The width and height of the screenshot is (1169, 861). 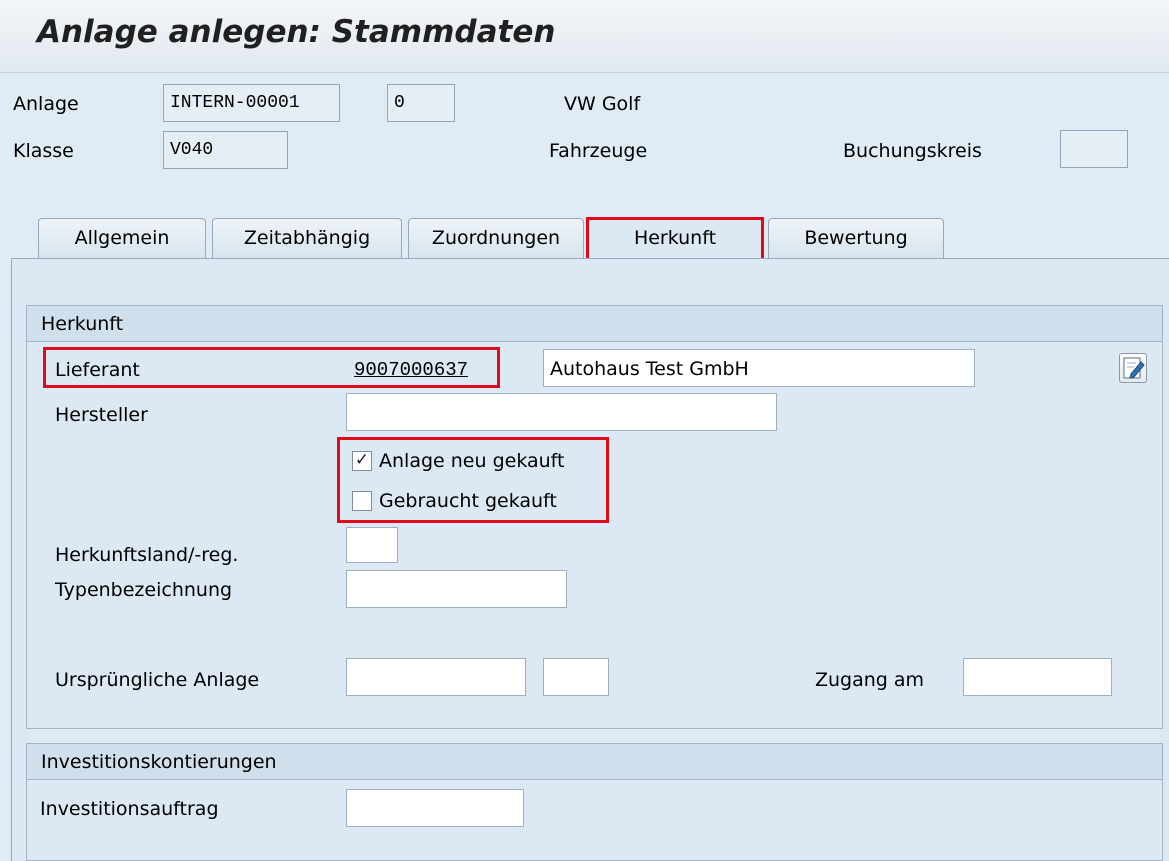 I want to click on hersteller-field, so click(x=561, y=412).